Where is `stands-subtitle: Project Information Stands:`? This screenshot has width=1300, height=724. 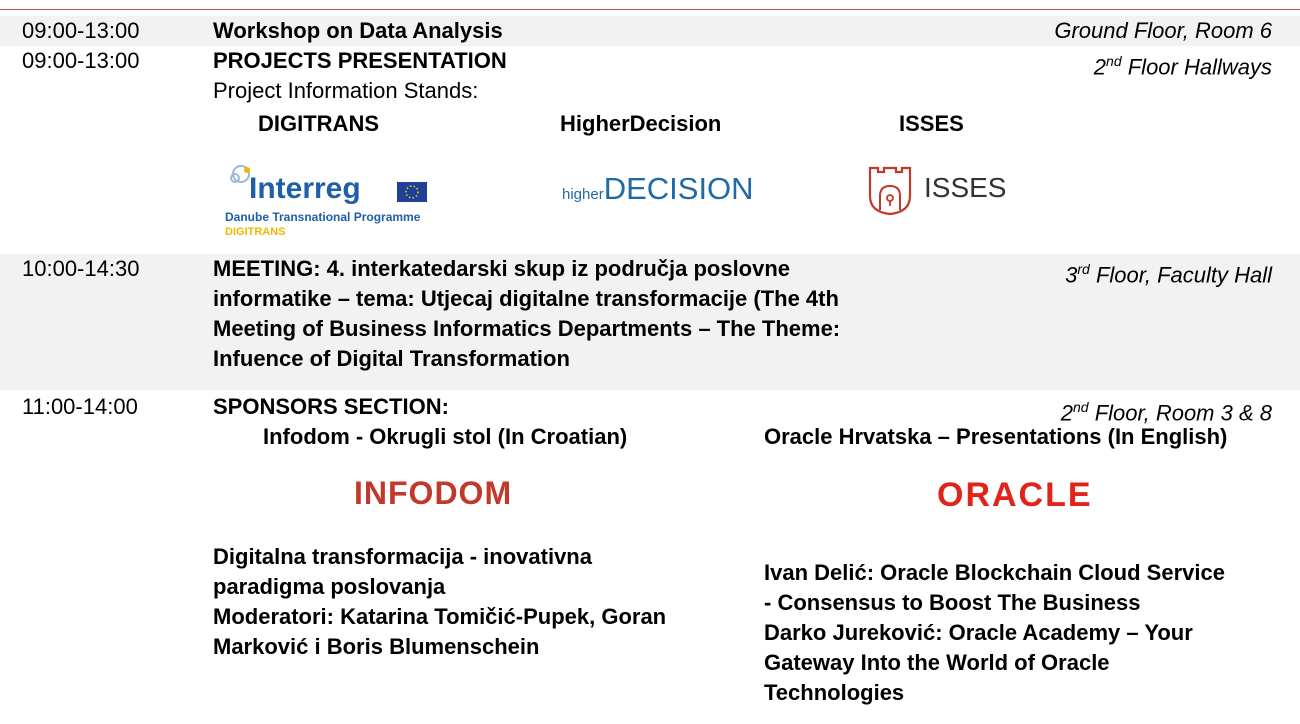 stands-subtitle: Project Information Stands: is located at coordinates (346, 90).